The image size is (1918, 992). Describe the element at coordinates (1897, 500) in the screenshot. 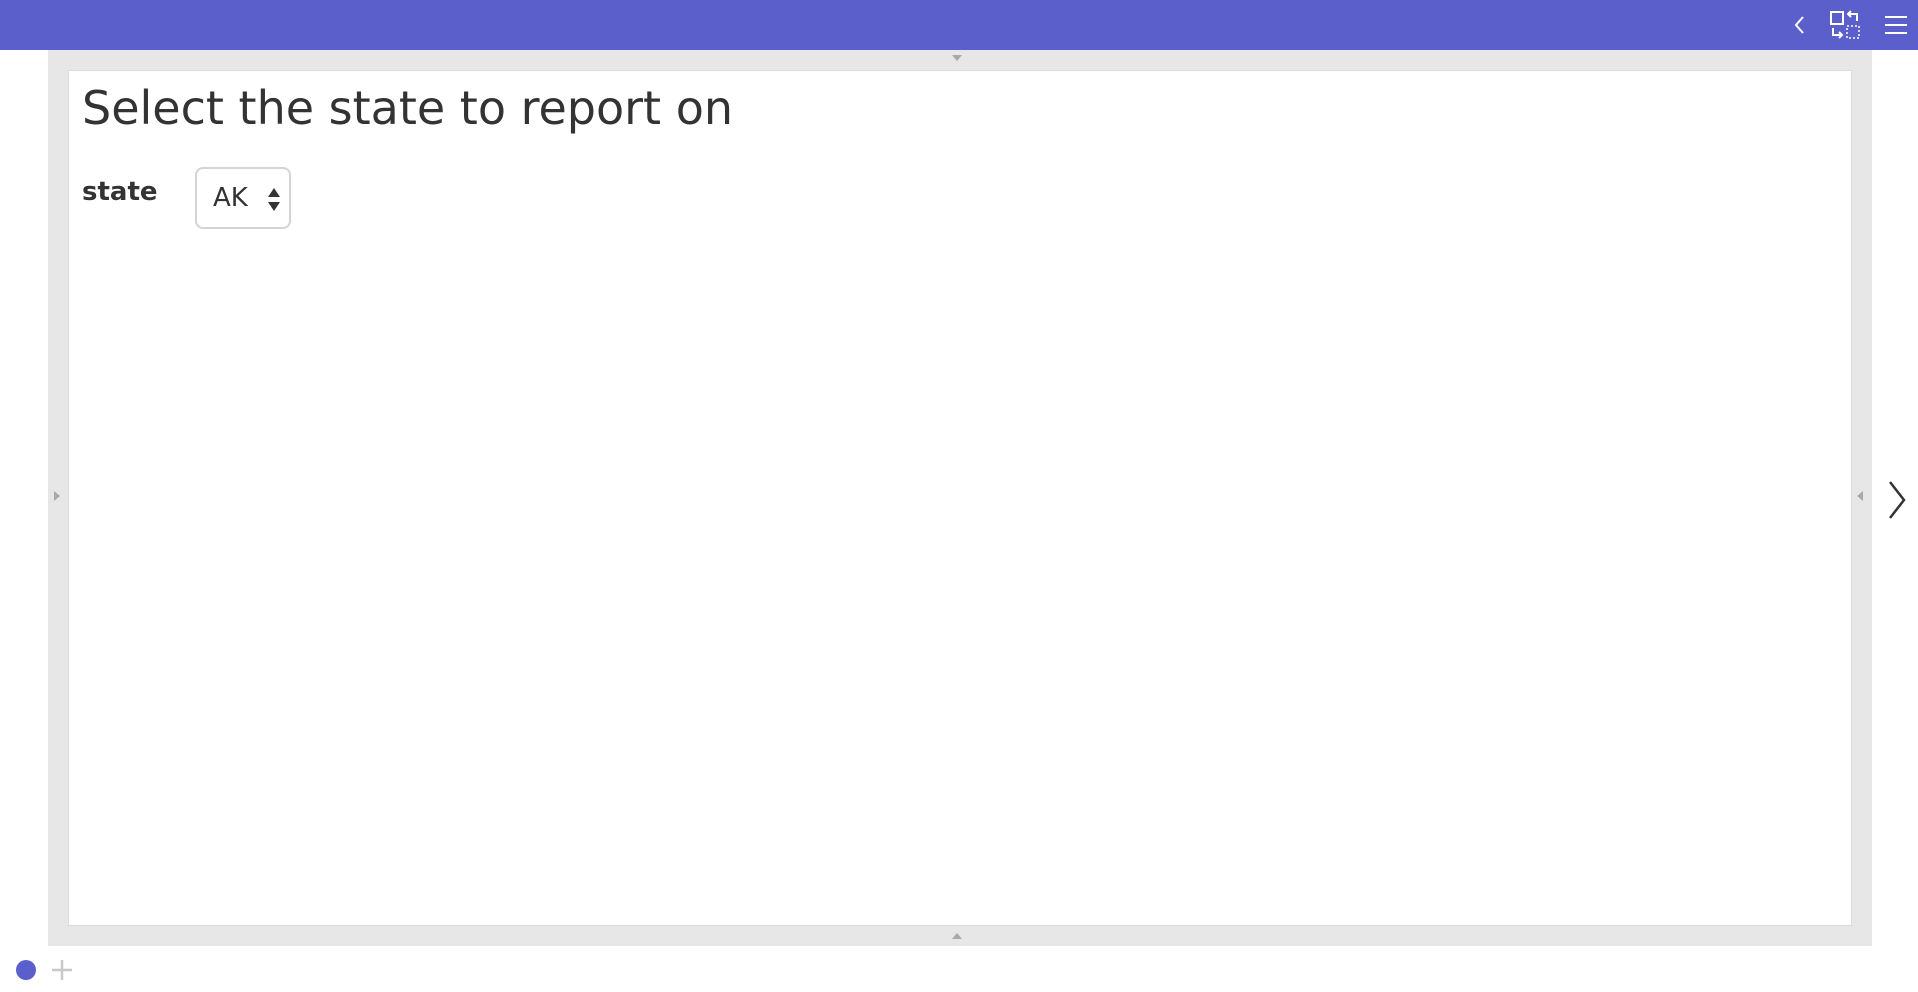

I see `next-page-chevron-right-icon` at that location.